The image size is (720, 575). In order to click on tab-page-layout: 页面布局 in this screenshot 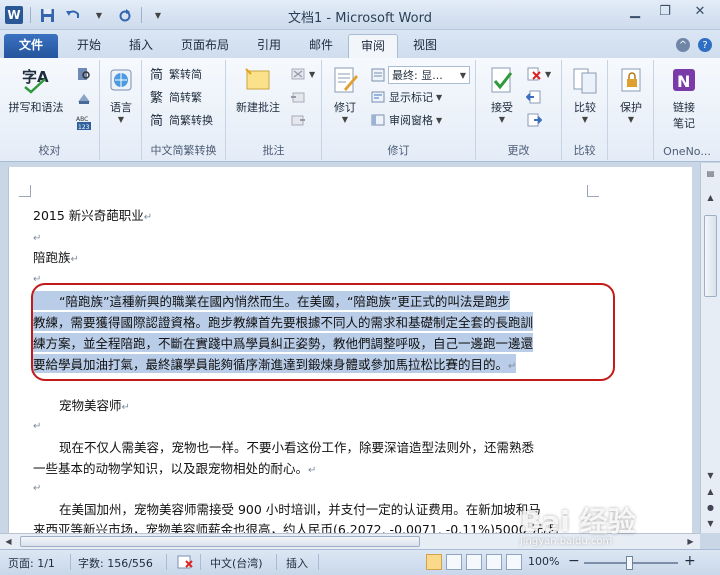, I will do `click(205, 46)`.